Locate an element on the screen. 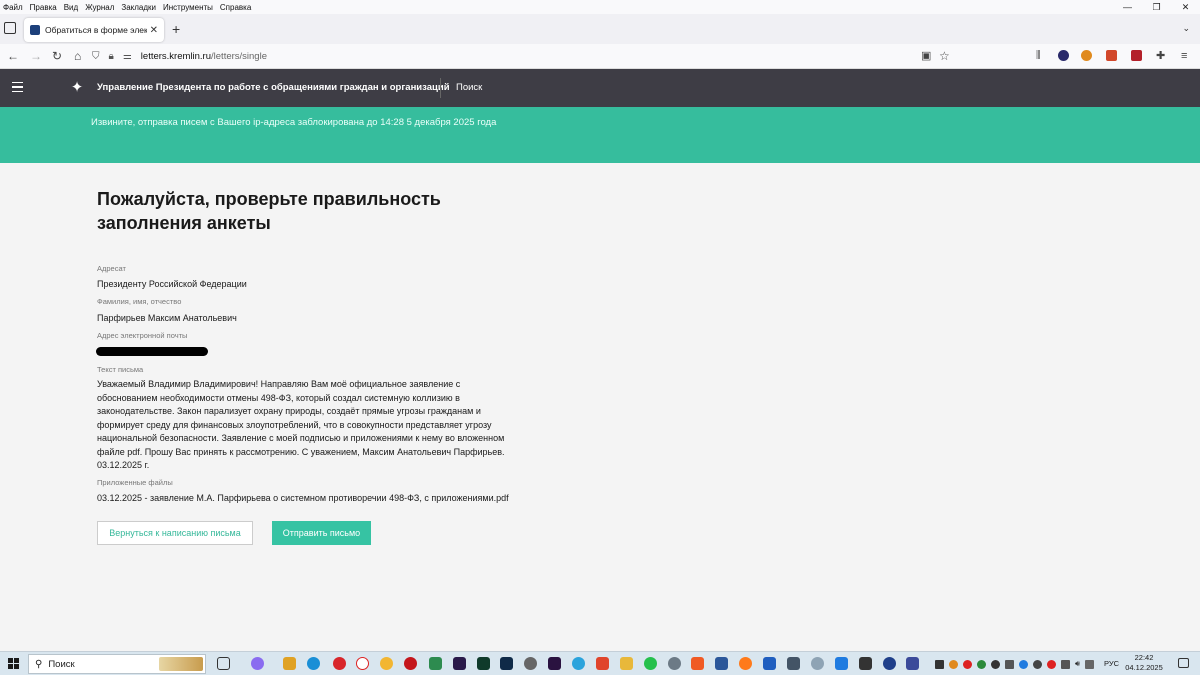 The width and height of the screenshot is (1200, 675). menu-tools: Инструменты is located at coordinates (188, 7).